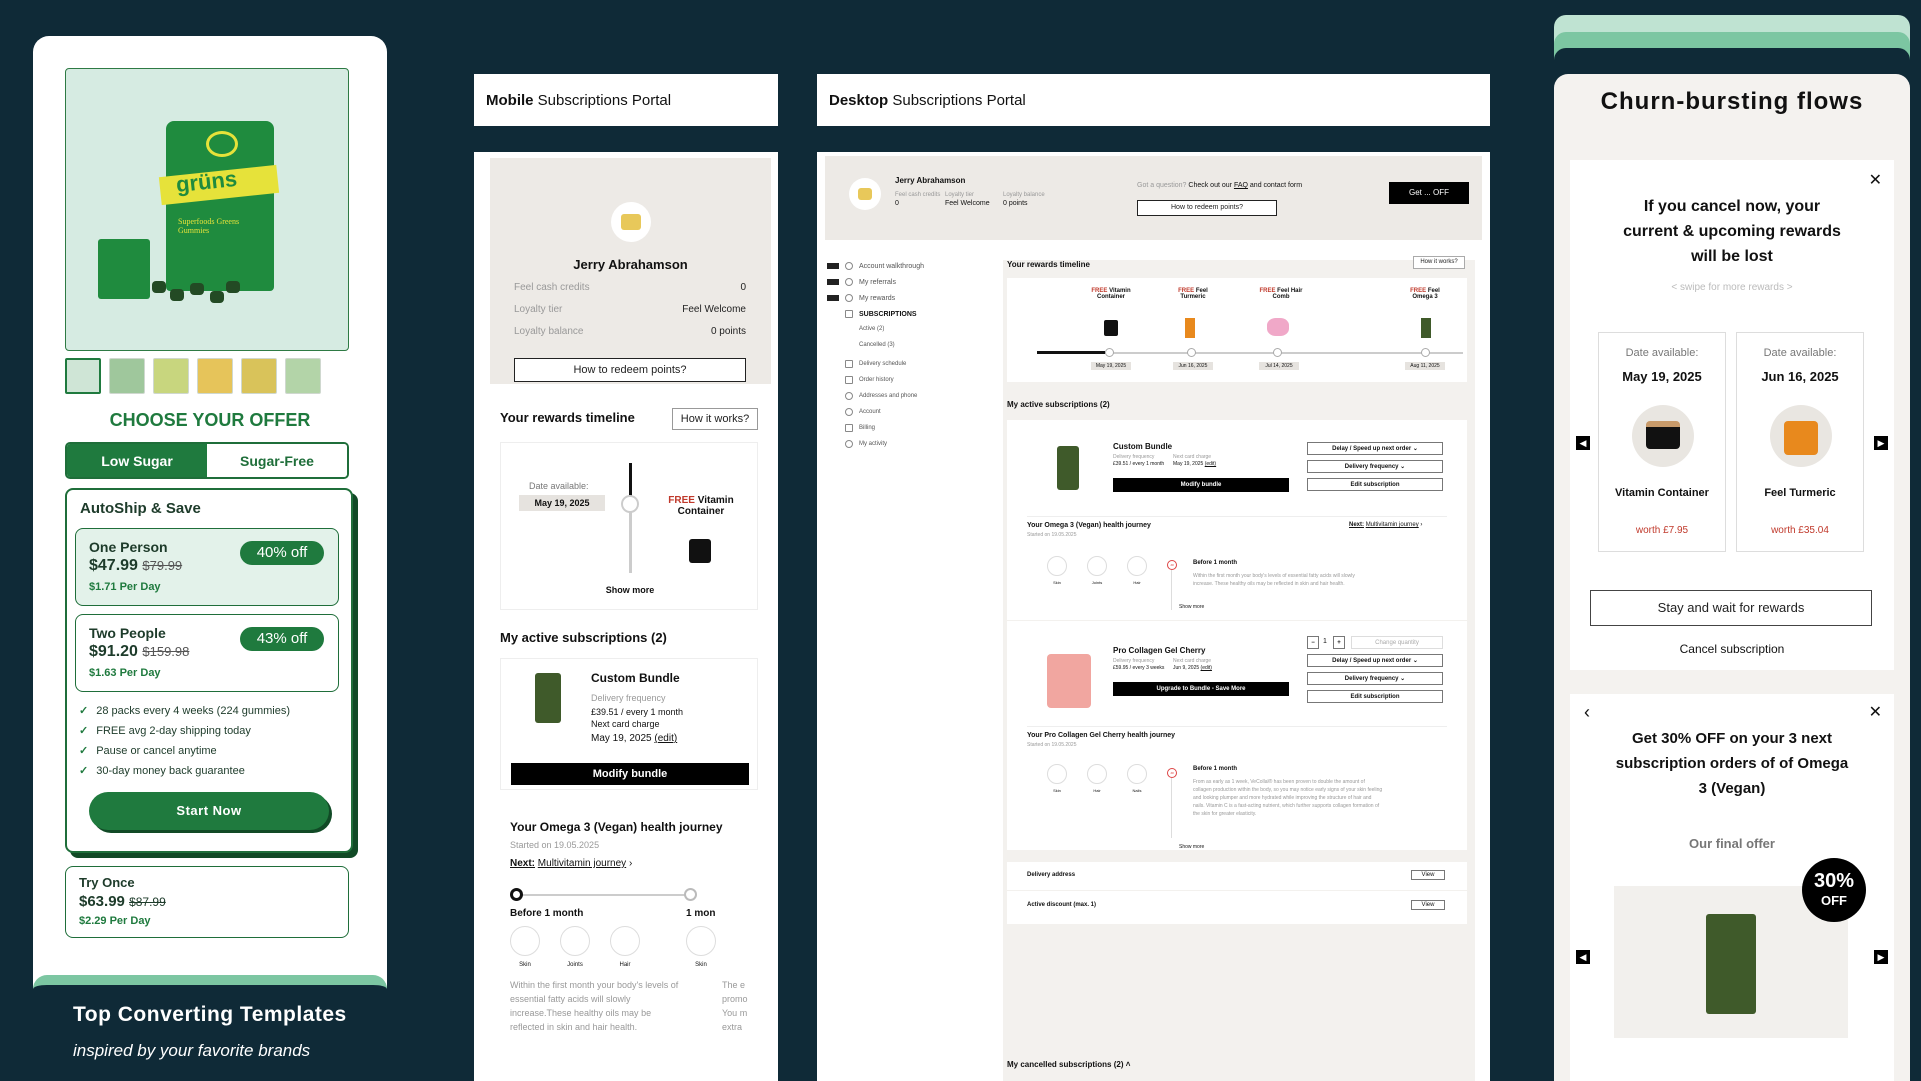 This screenshot has height=1081, width=1921. What do you see at coordinates (861, 298) in the screenshot?
I see `nav-my-rewards: My rewards` at bounding box center [861, 298].